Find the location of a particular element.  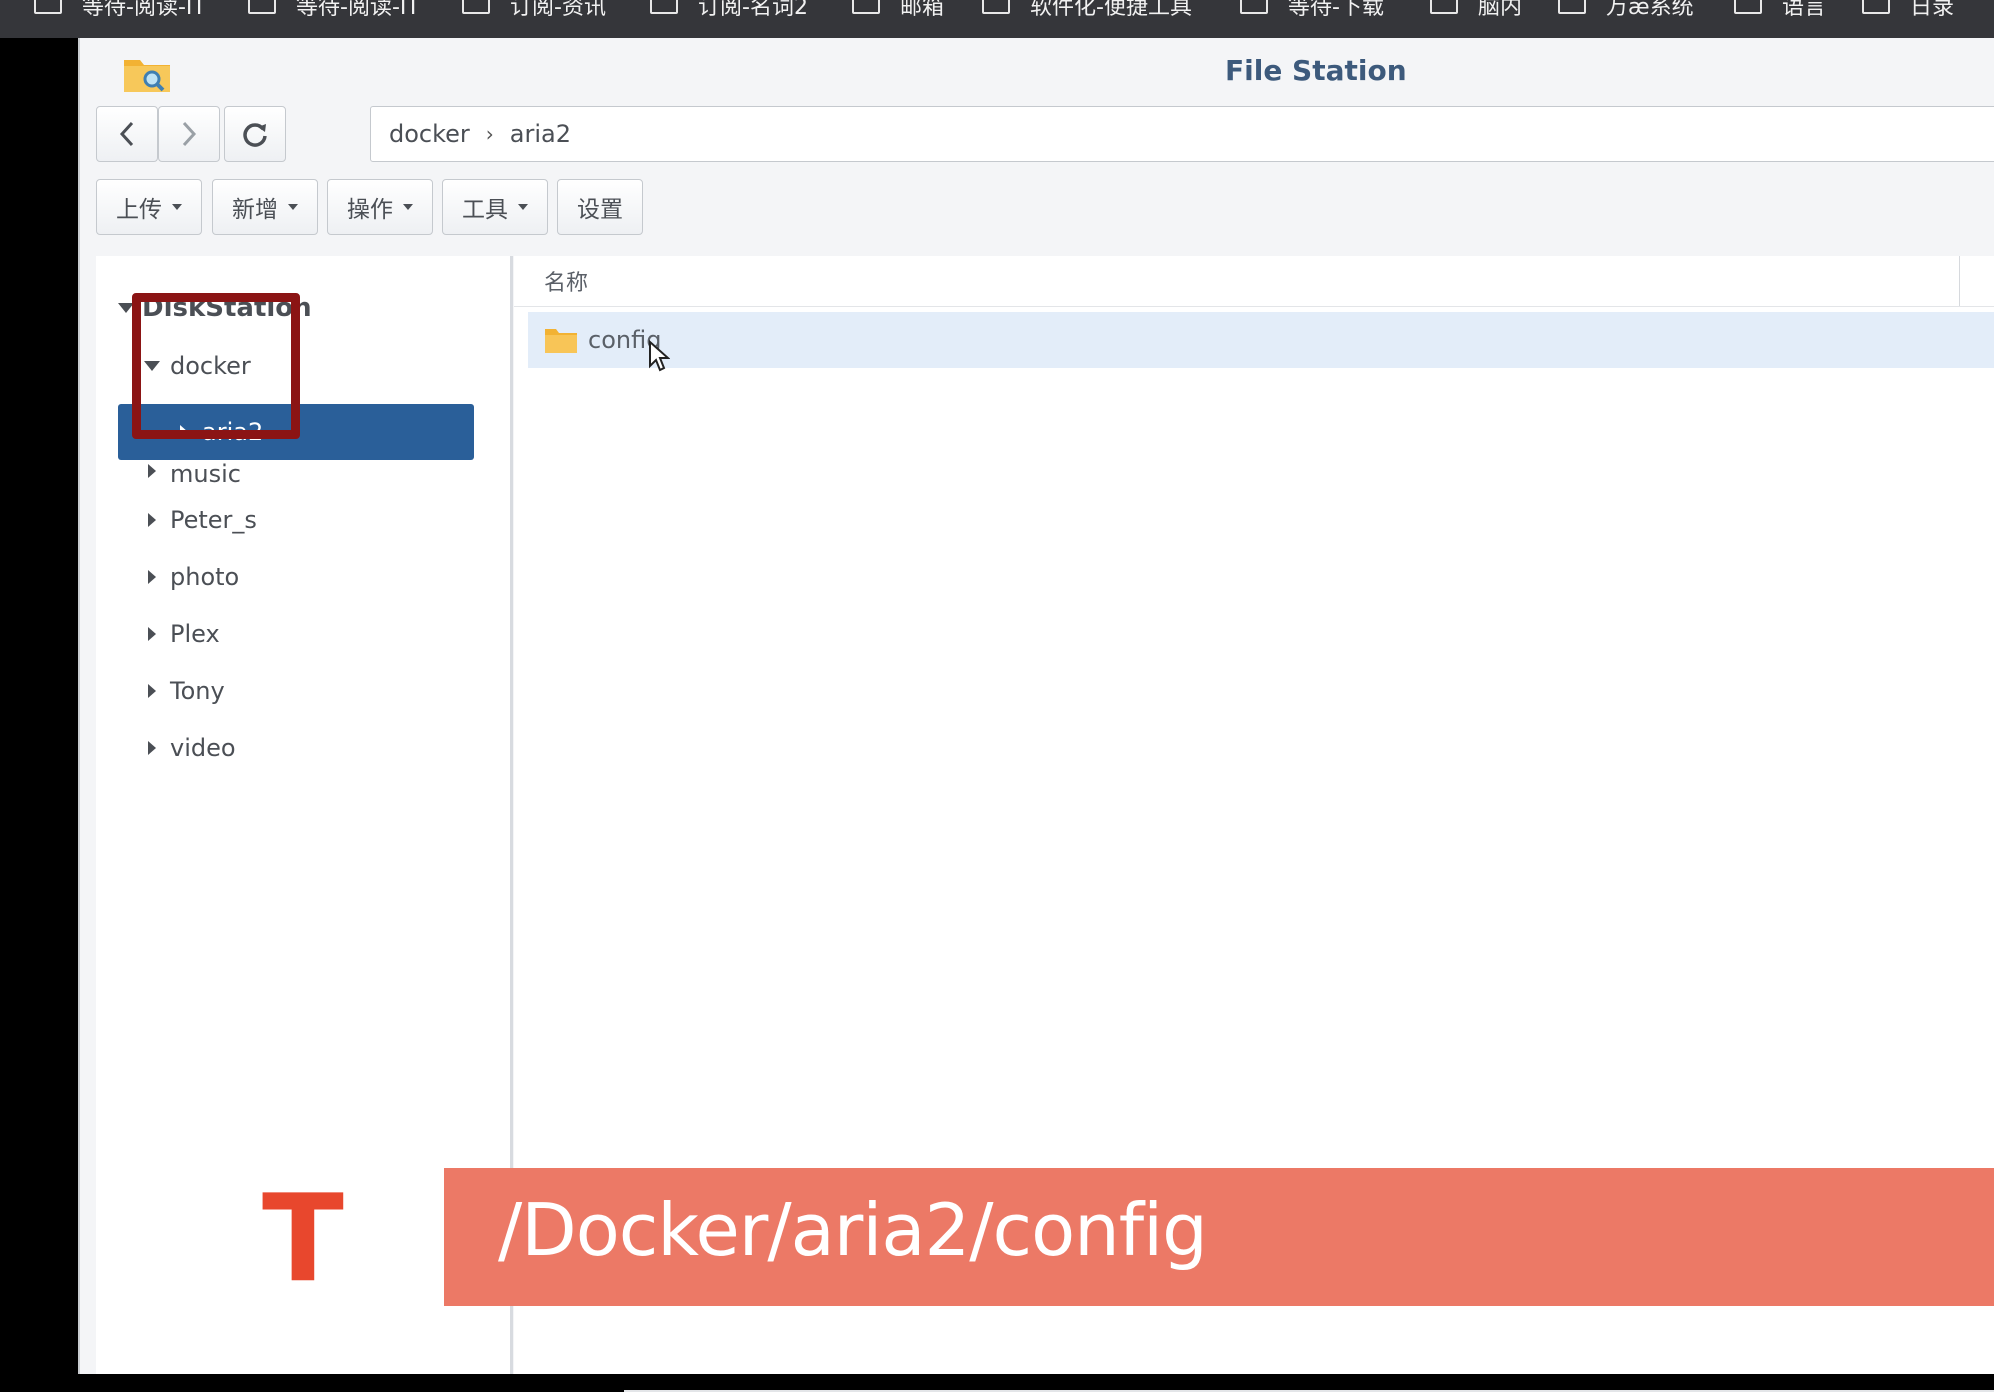

refresh-button is located at coordinates (255, 134).